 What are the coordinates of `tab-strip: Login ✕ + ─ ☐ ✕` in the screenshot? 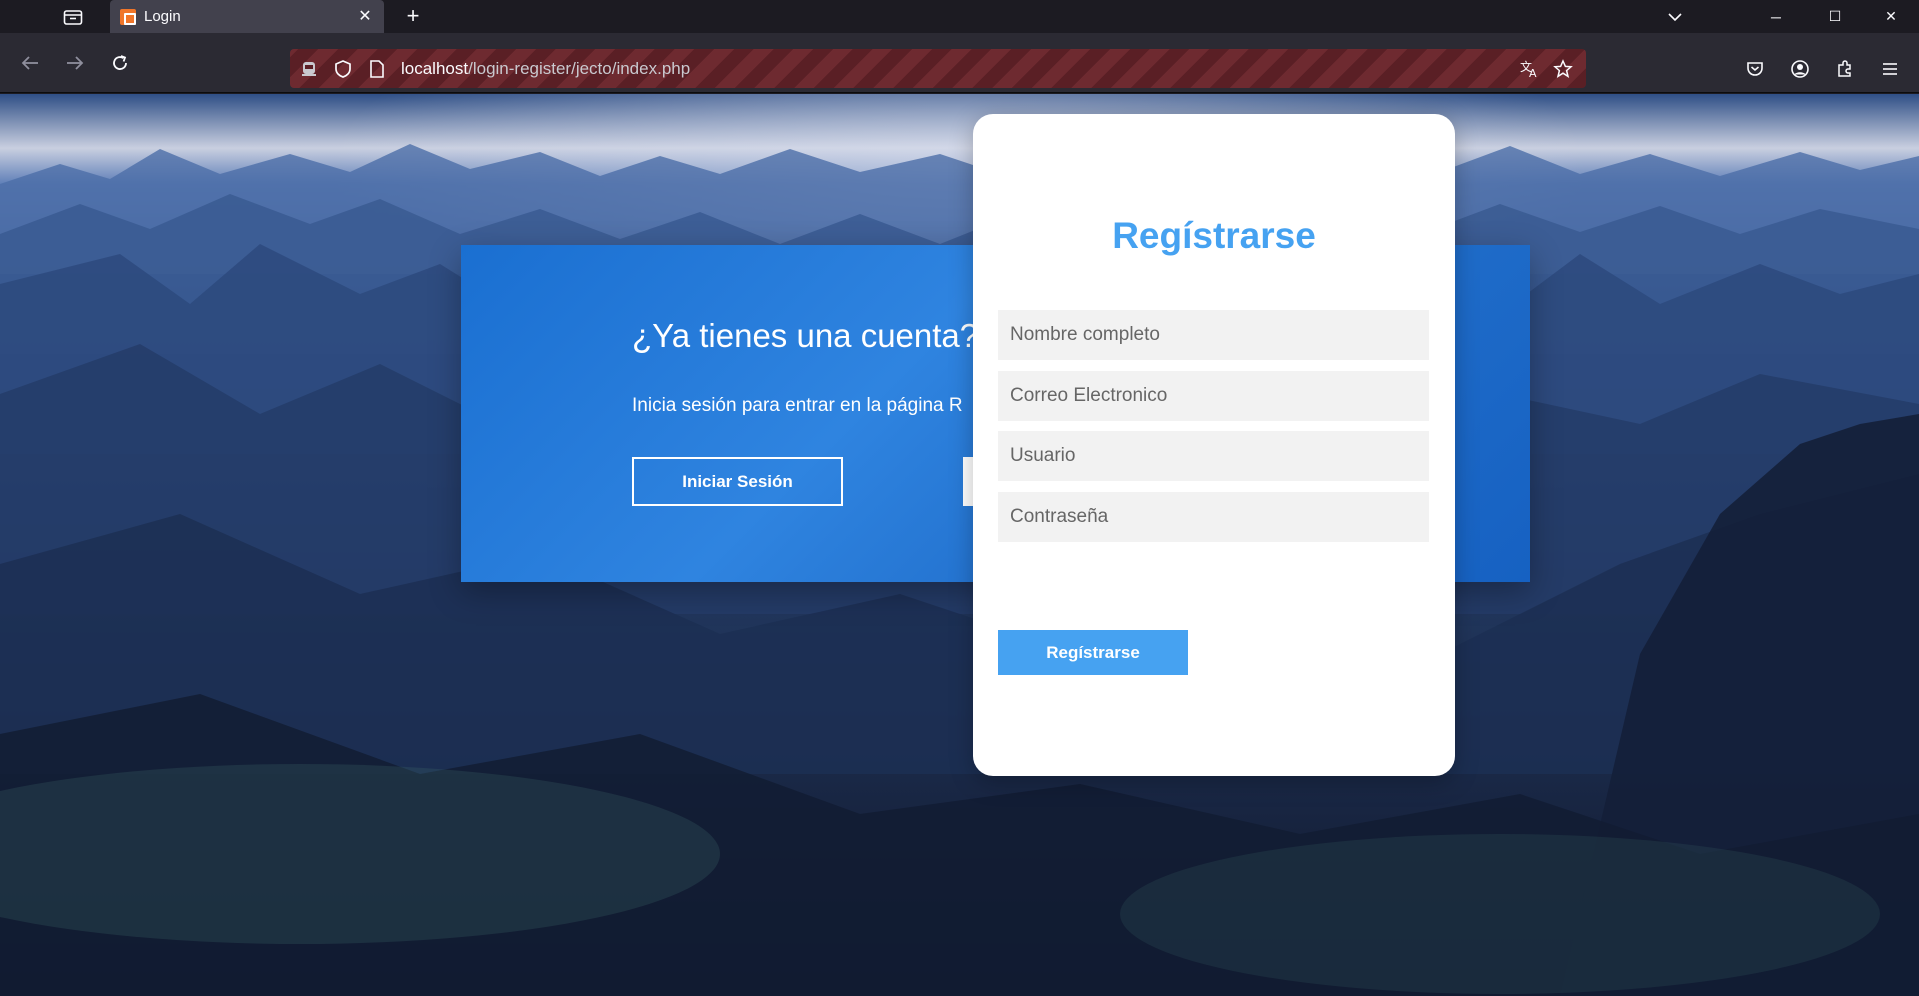 It's located at (959, 16).